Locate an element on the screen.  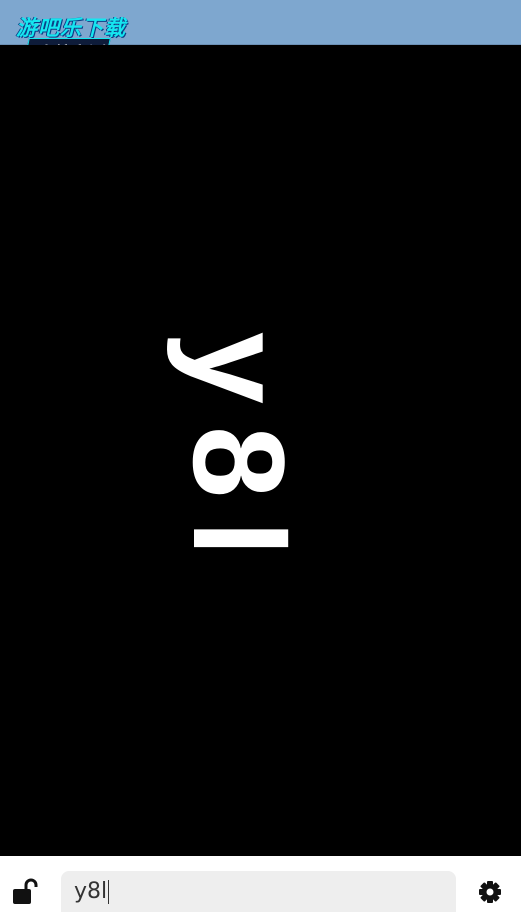
text-input-value: y8l is located at coordinates (91, 891).